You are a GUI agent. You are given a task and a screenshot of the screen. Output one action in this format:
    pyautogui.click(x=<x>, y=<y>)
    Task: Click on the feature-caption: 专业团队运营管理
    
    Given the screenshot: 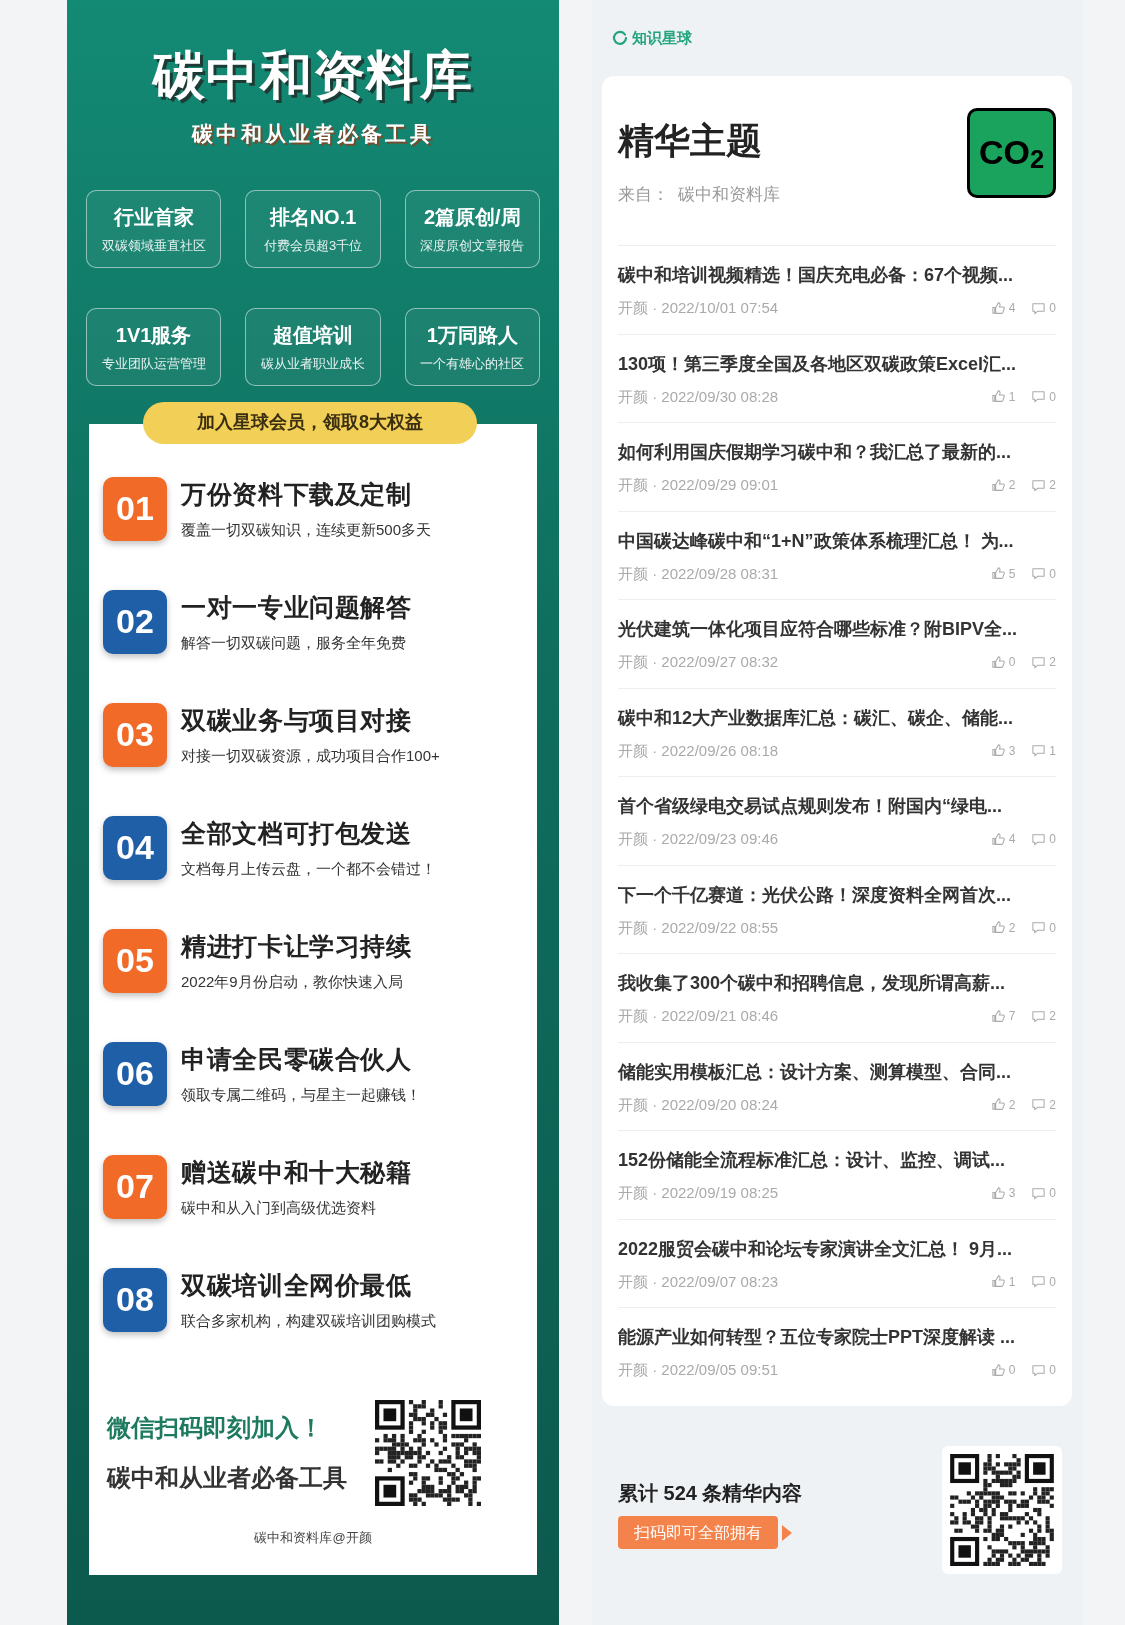 What is the action you would take?
    pyautogui.click(x=153, y=363)
    